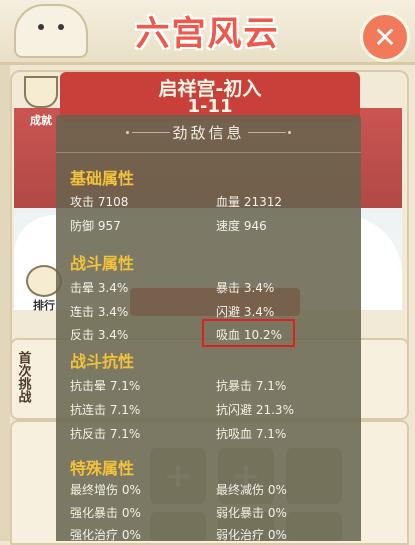 The height and width of the screenshot is (545, 415). I want to click on stat-counter: 反击 3.4%, so click(99, 335).